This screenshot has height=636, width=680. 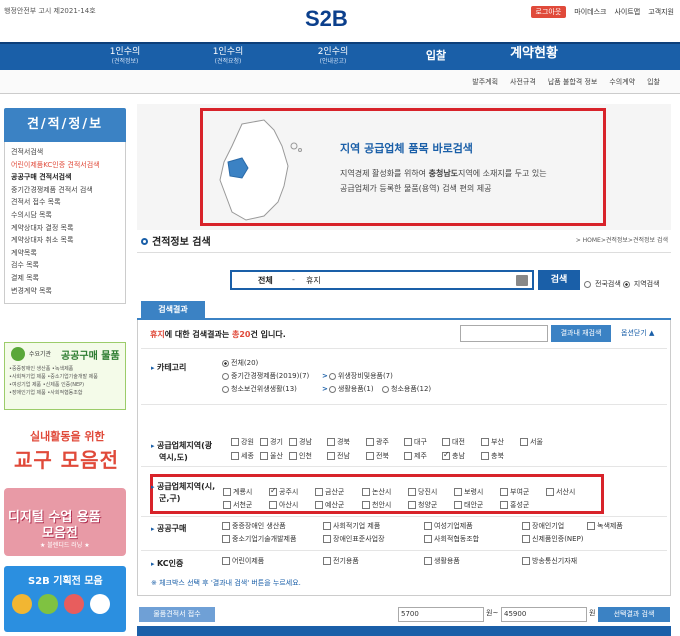 I want to click on subnav-bid: 입찰, so click(x=653, y=82).